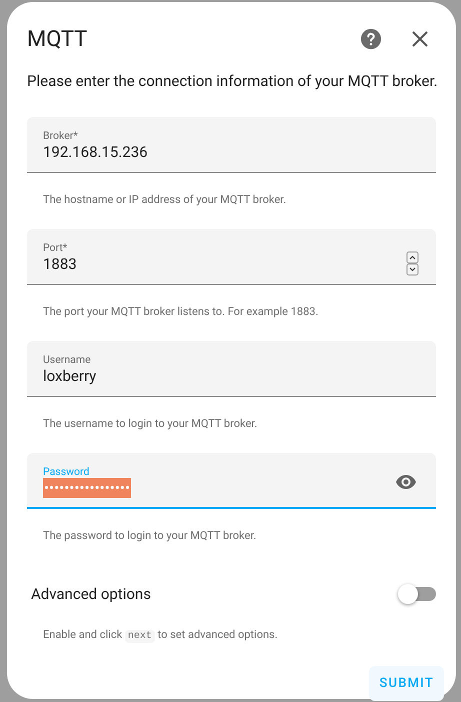  I want to click on field-hint: The username to login to your MQTT broker., so click(150, 424).